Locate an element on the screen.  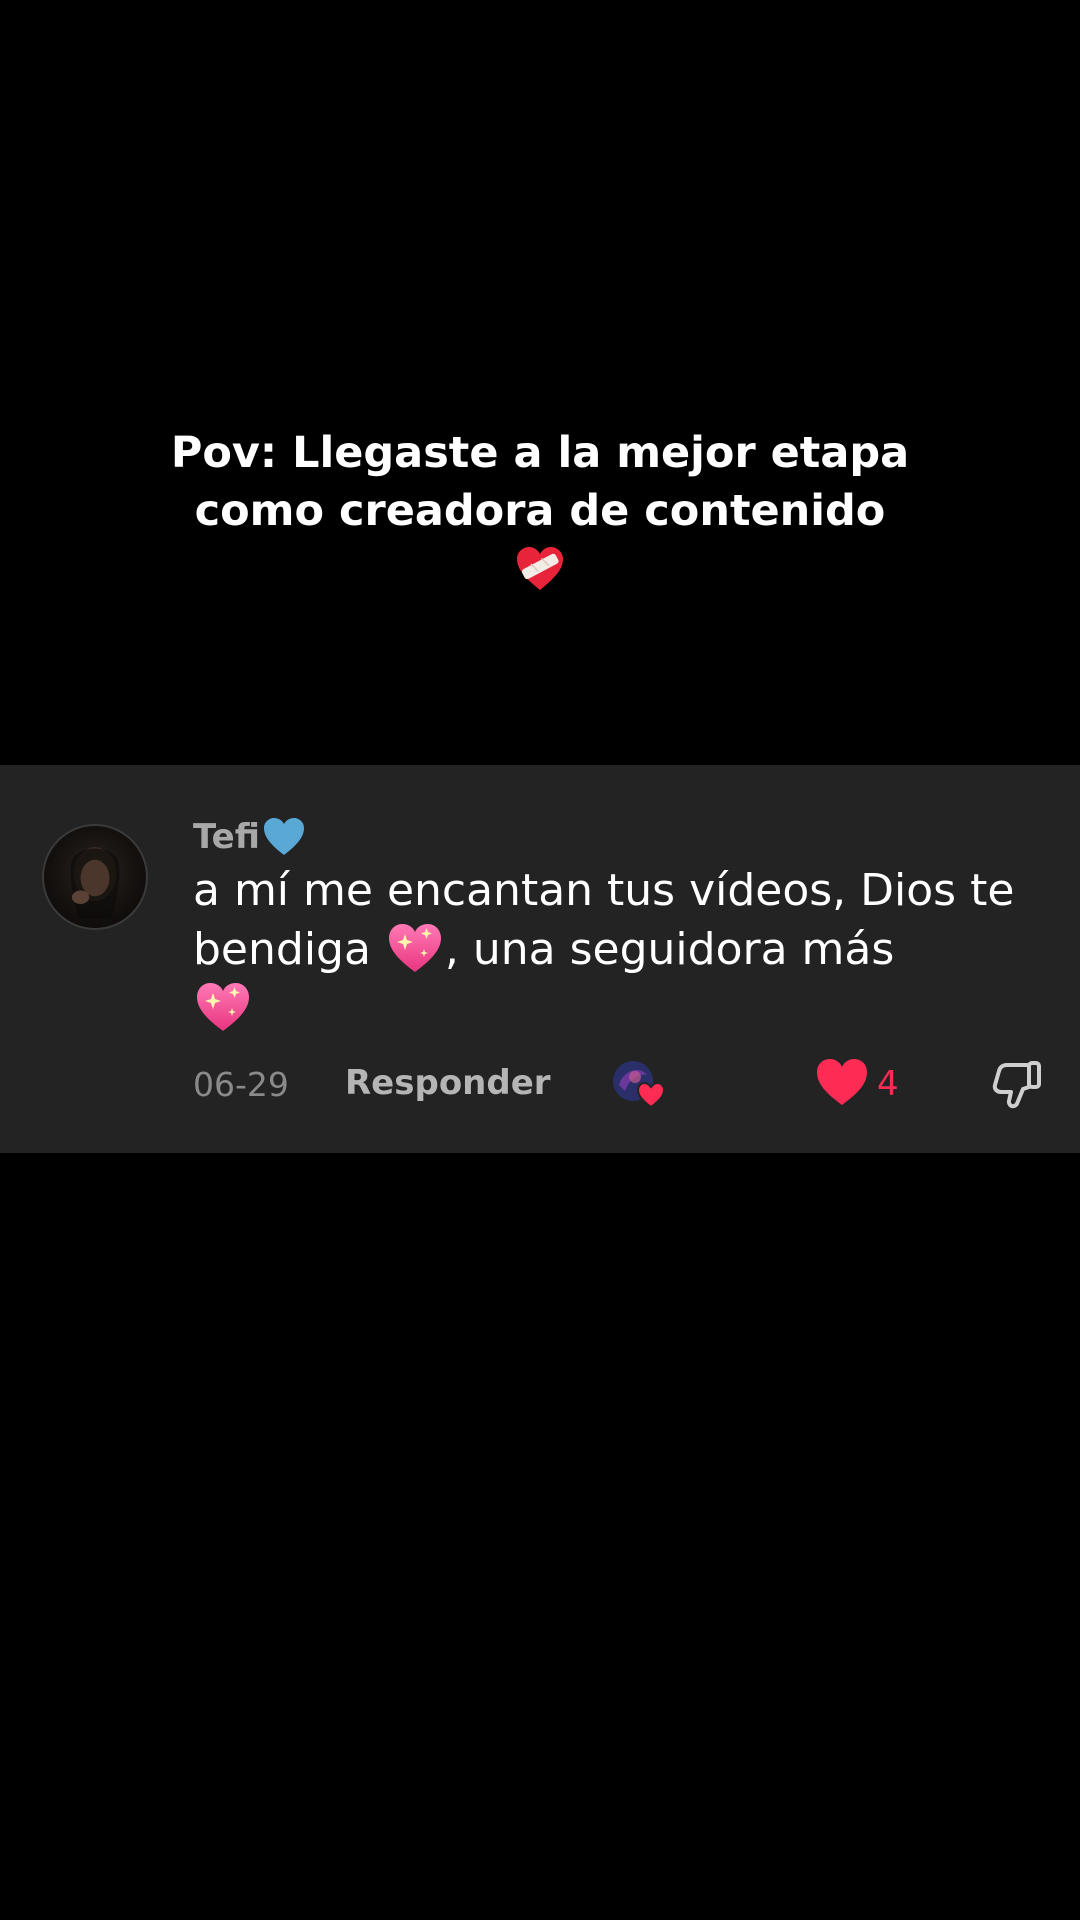
like-heart-icon is located at coordinates (842, 1082).